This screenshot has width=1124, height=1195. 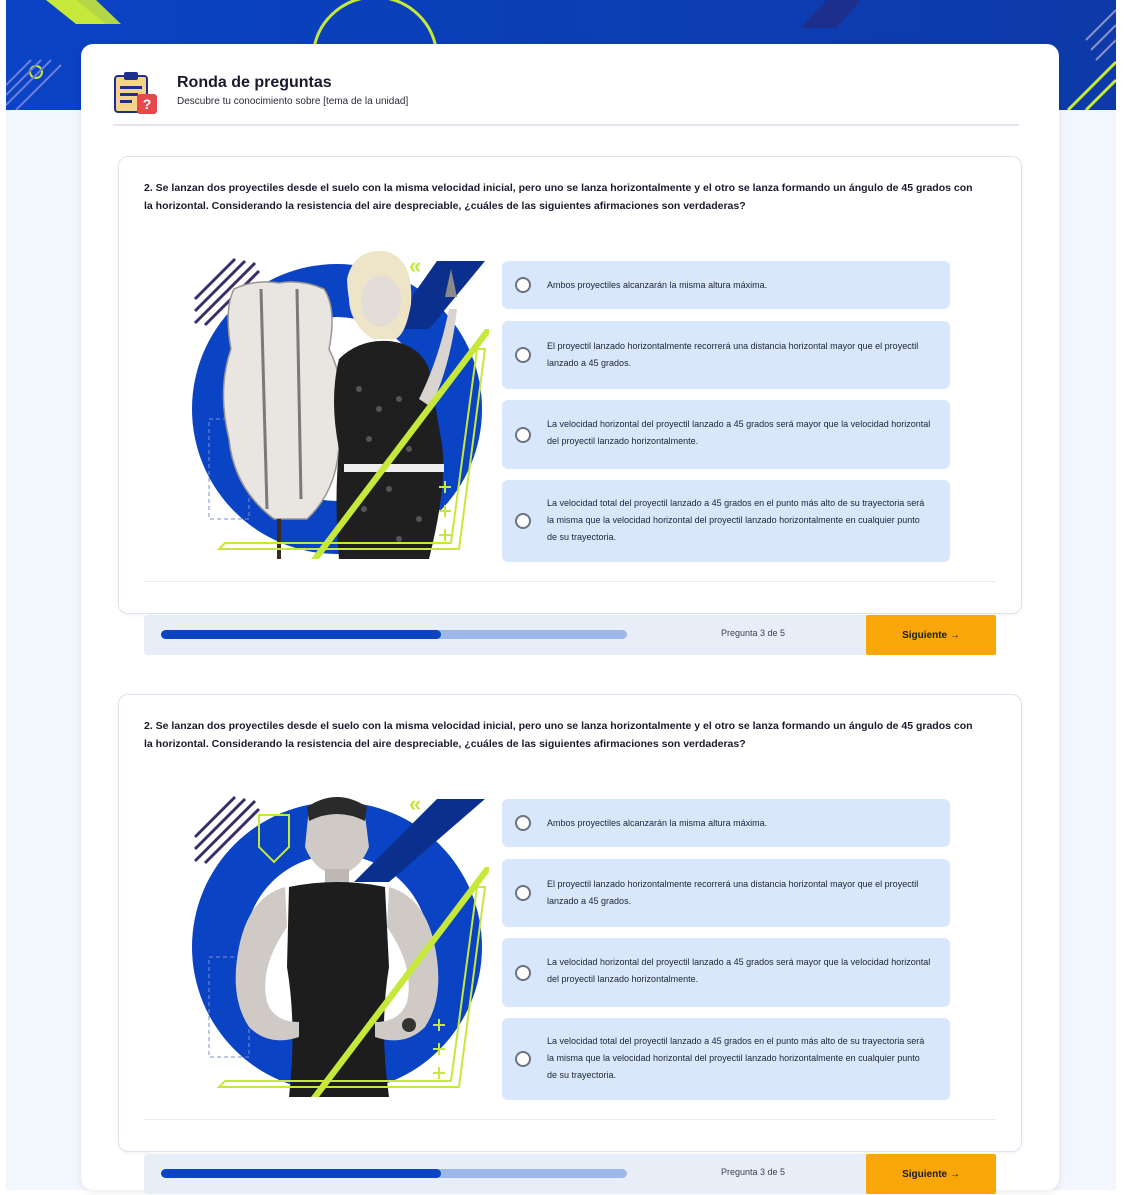 I want to click on clipboard-question-icon: ?, so click(x=136, y=93).